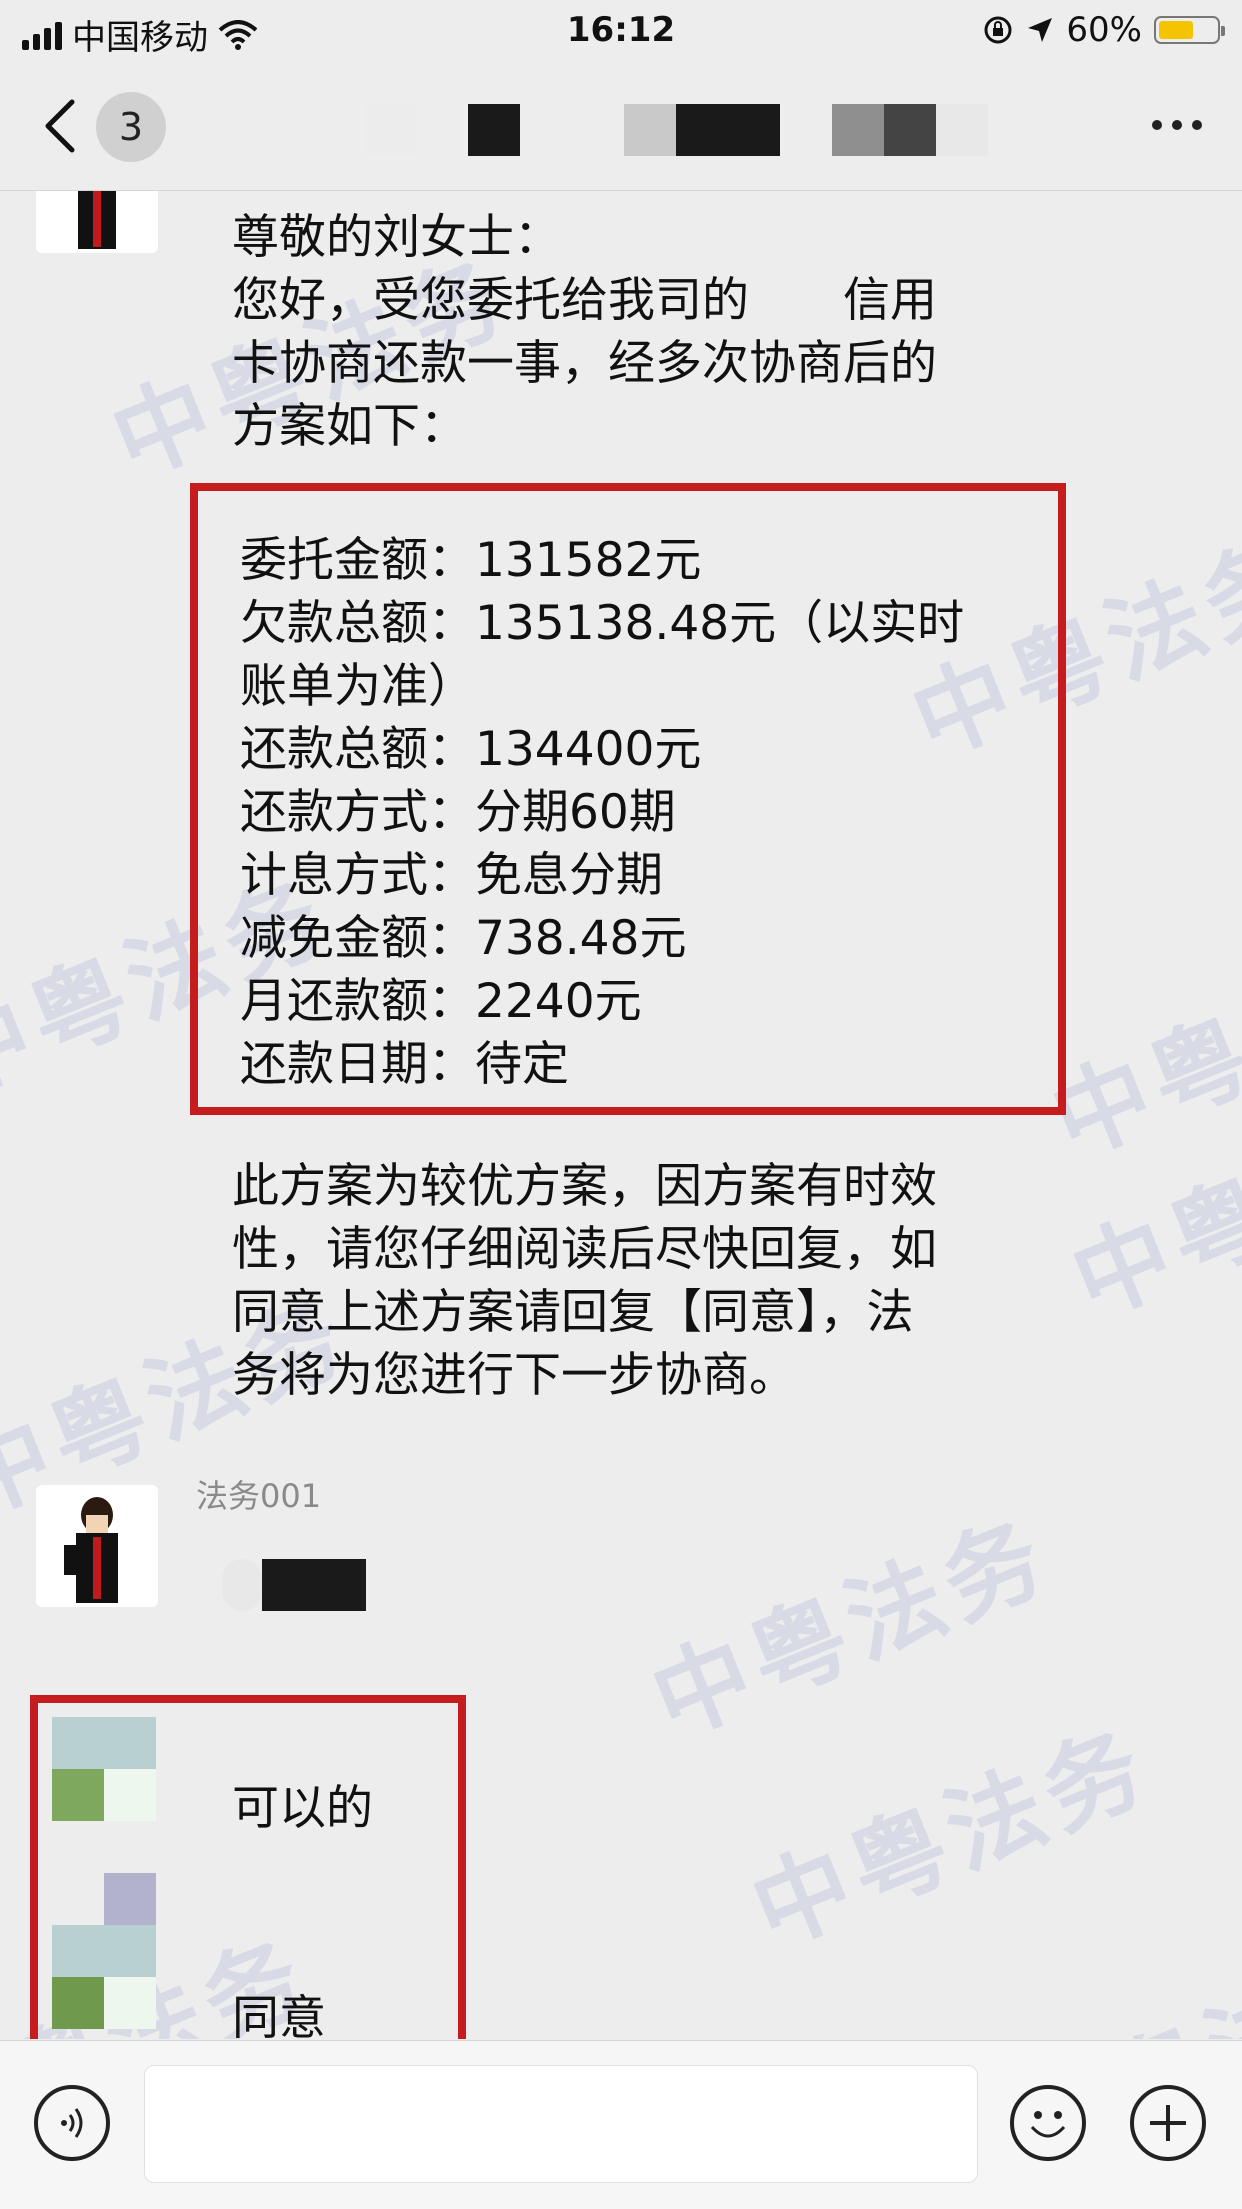 This screenshot has height=2209, width=1242. I want to click on back-chevron-icon, so click(60, 126).